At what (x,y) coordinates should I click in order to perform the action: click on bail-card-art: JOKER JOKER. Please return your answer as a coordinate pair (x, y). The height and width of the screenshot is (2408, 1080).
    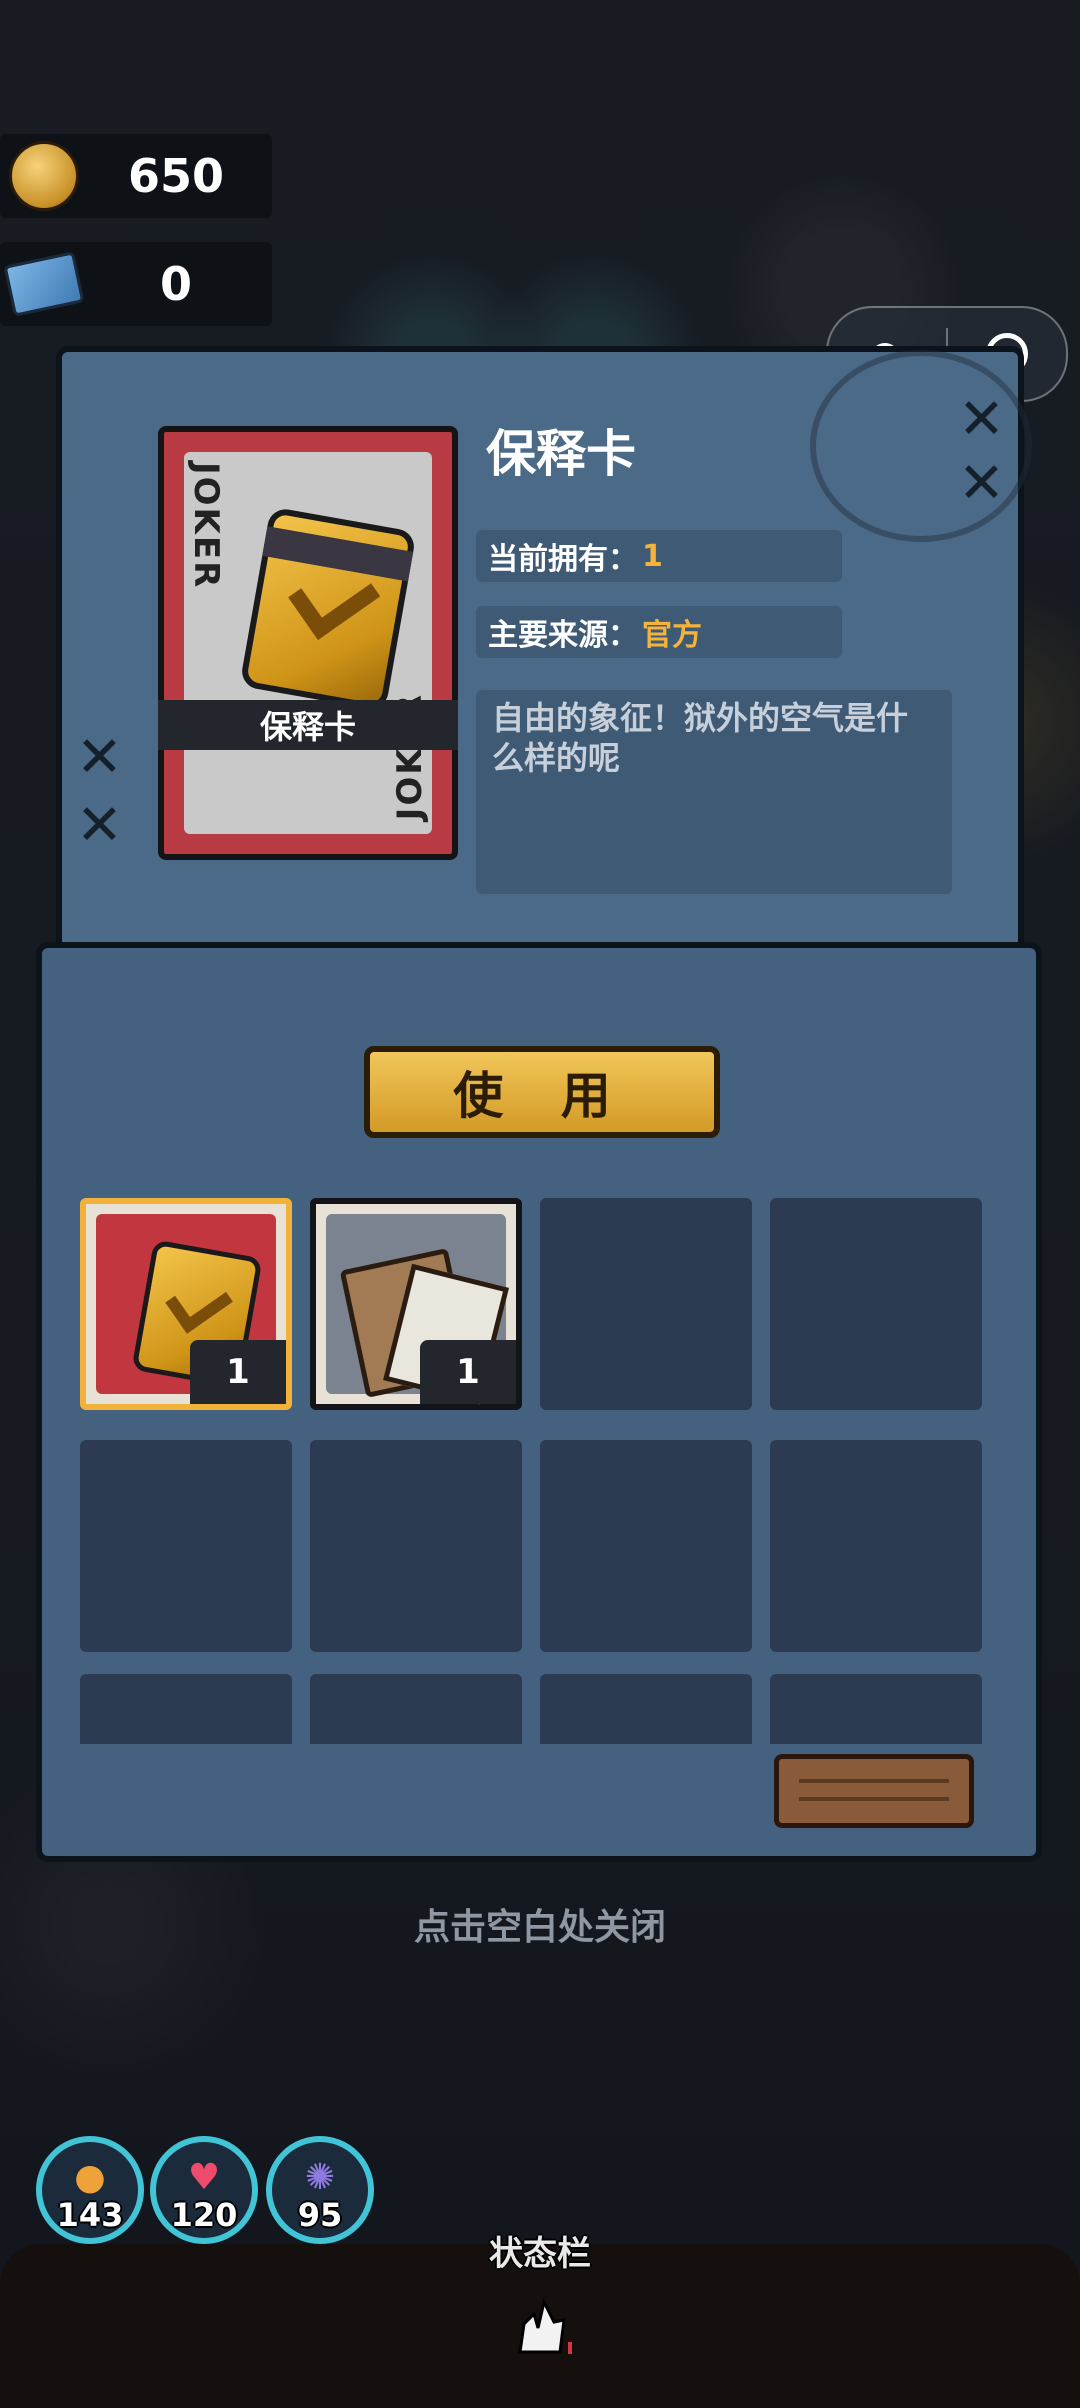
    Looking at the image, I should click on (308, 643).